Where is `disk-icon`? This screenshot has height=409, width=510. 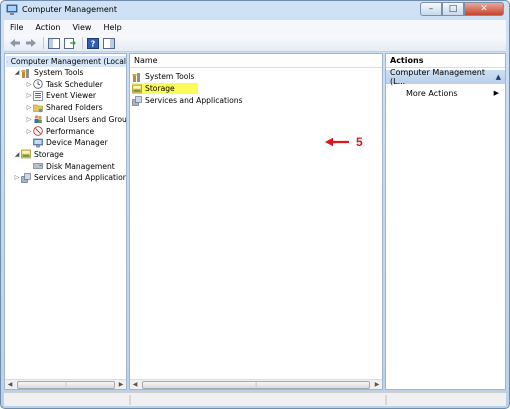
disk-icon is located at coordinates (38, 166).